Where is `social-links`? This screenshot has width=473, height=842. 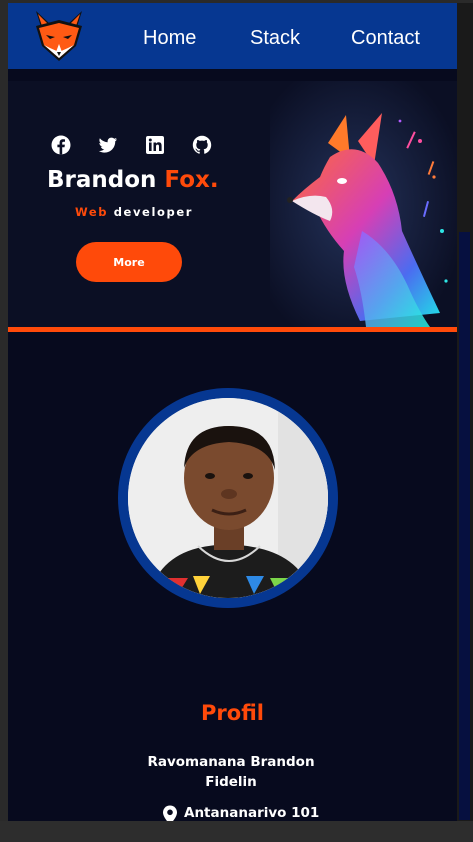
social-links is located at coordinates (141, 146).